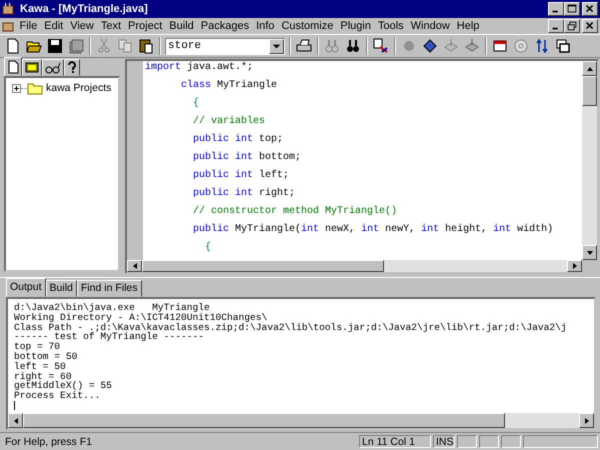  I want to click on output-line: d:\Java2\bin\java.exe MyTriangle, so click(112, 308).